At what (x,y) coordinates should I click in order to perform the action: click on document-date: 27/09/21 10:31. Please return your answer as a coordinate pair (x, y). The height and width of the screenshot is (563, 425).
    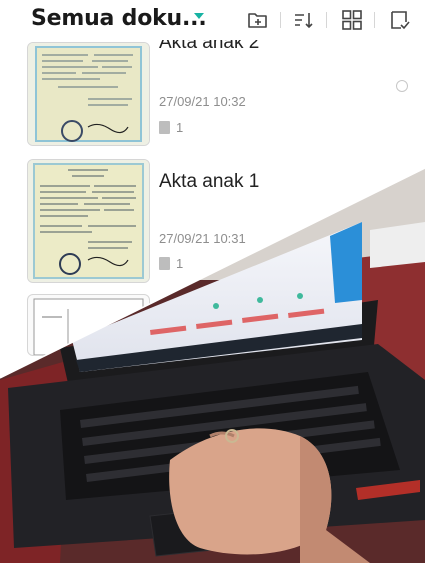
    Looking at the image, I should click on (202, 238).